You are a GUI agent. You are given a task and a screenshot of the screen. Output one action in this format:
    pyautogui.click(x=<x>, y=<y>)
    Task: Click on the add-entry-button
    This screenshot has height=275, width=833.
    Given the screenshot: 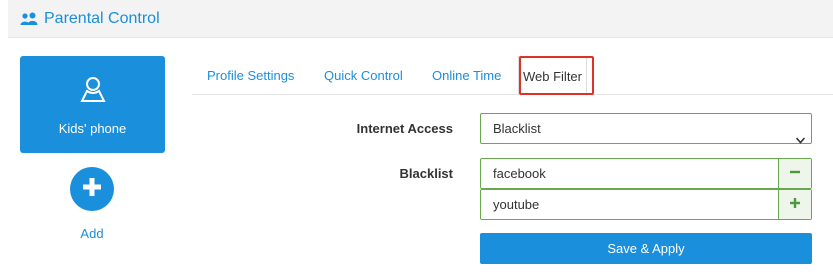 What is the action you would take?
    pyautogui.click(x=794, y=204)
    